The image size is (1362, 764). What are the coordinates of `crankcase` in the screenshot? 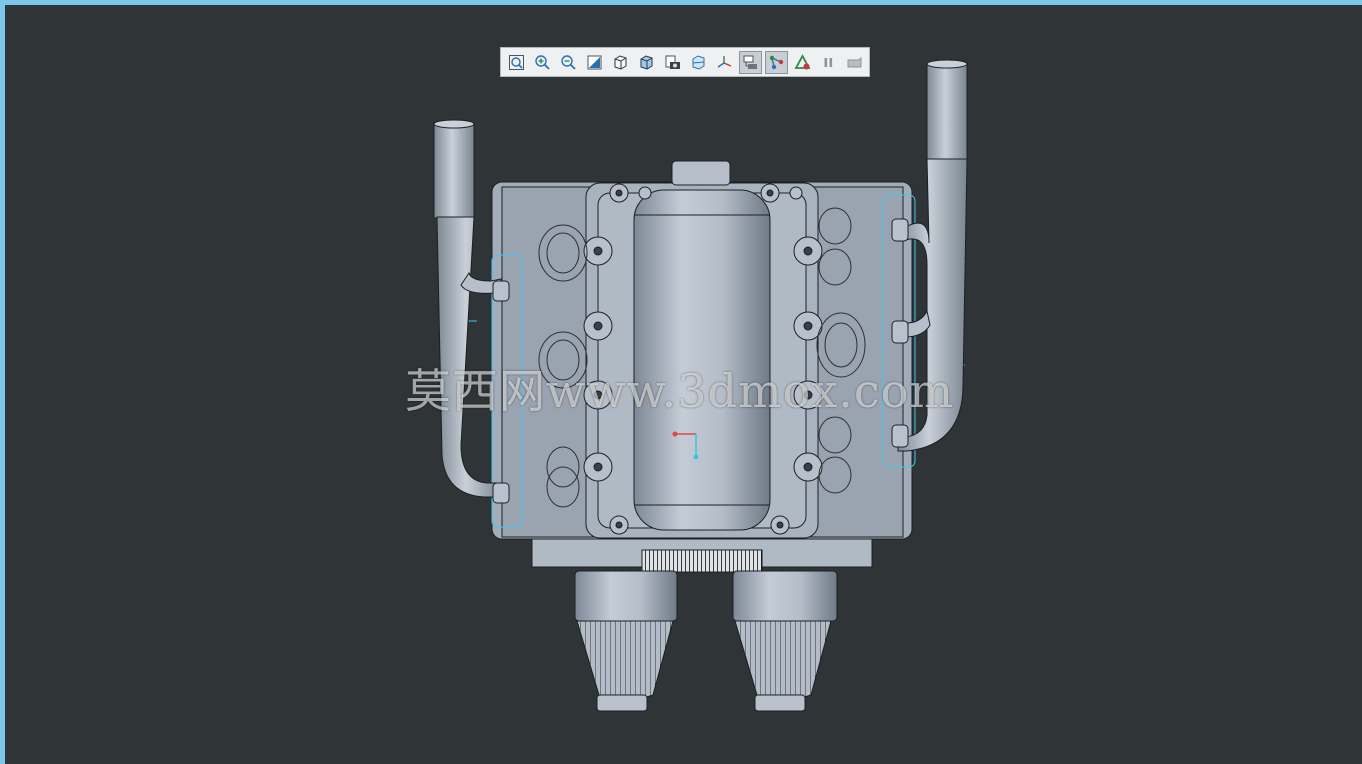 It's located at (702, 555).